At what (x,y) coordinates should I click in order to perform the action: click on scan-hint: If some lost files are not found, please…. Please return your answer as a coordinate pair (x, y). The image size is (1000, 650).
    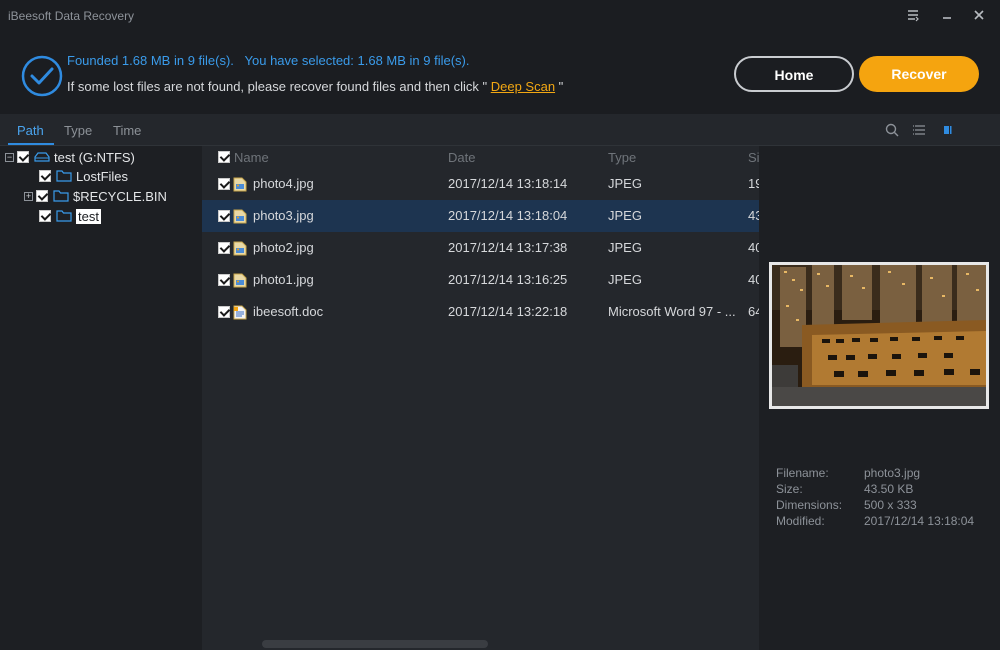
    Looking at the image, I should click on (315, 86).